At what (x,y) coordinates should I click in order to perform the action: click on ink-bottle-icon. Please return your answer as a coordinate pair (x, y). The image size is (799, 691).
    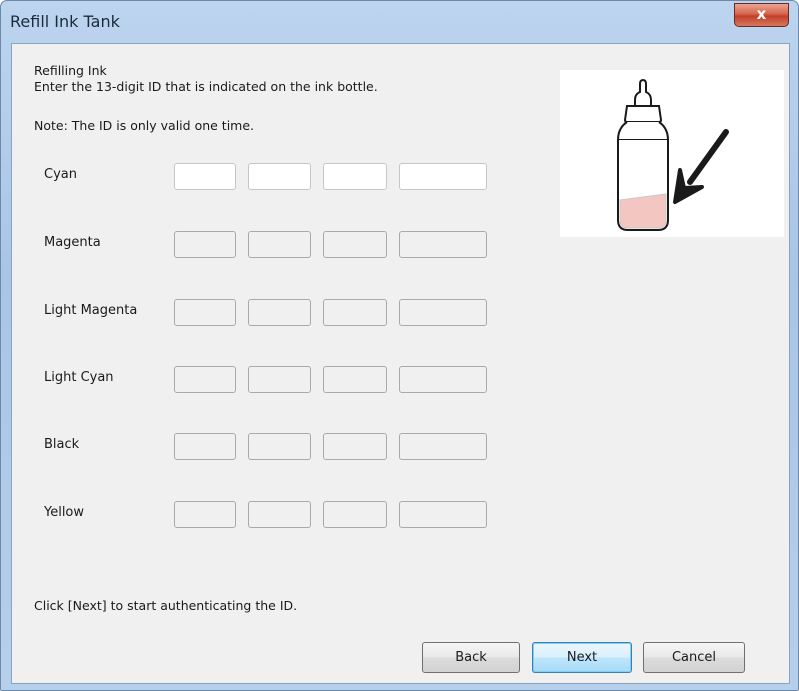
    Looking at the image, I should click on (672, 154).